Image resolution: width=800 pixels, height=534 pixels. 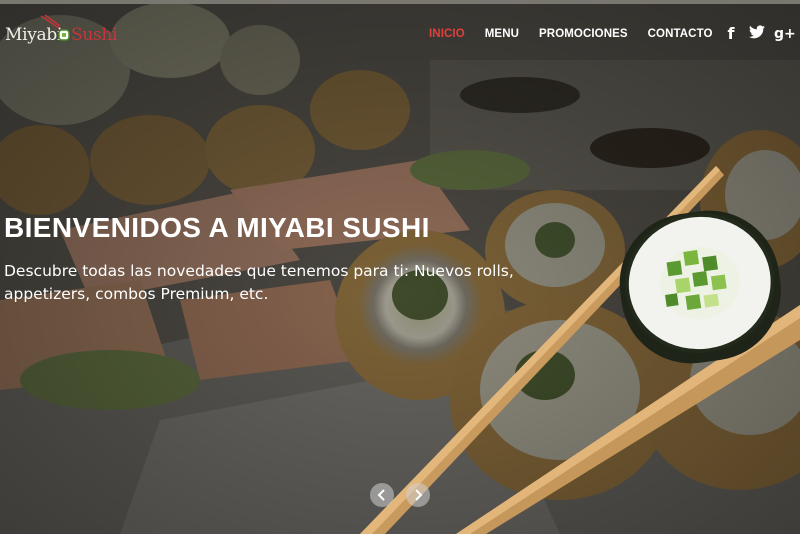 I want to click on twitter-icon, so click(x=757, y=33).